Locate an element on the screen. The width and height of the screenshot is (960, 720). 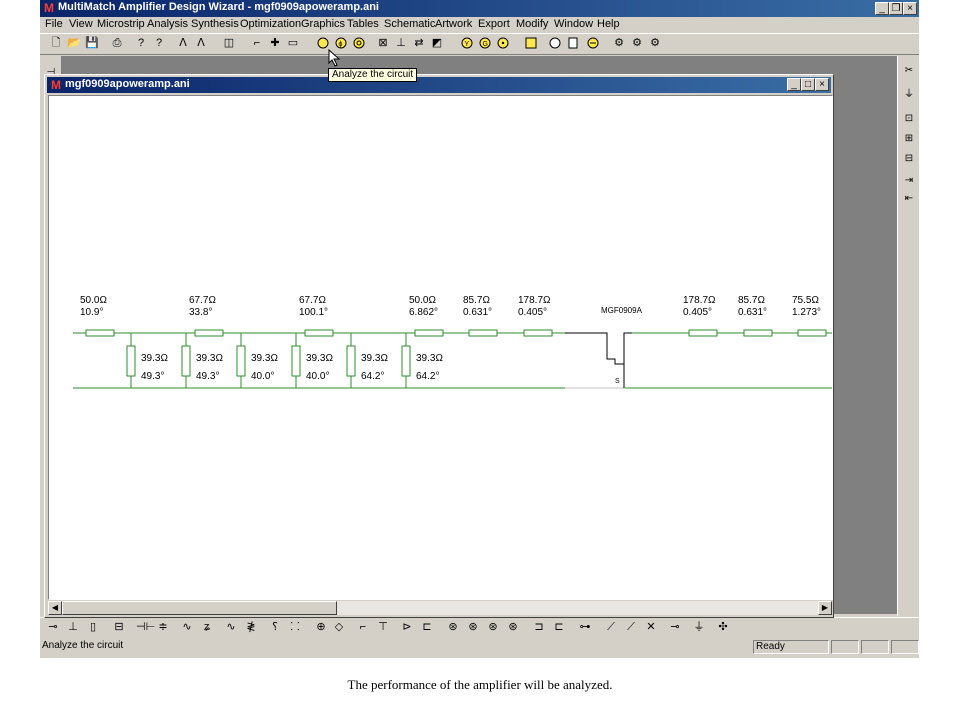
save-disk-icon: 💾 is located at coordinates (92, 43).